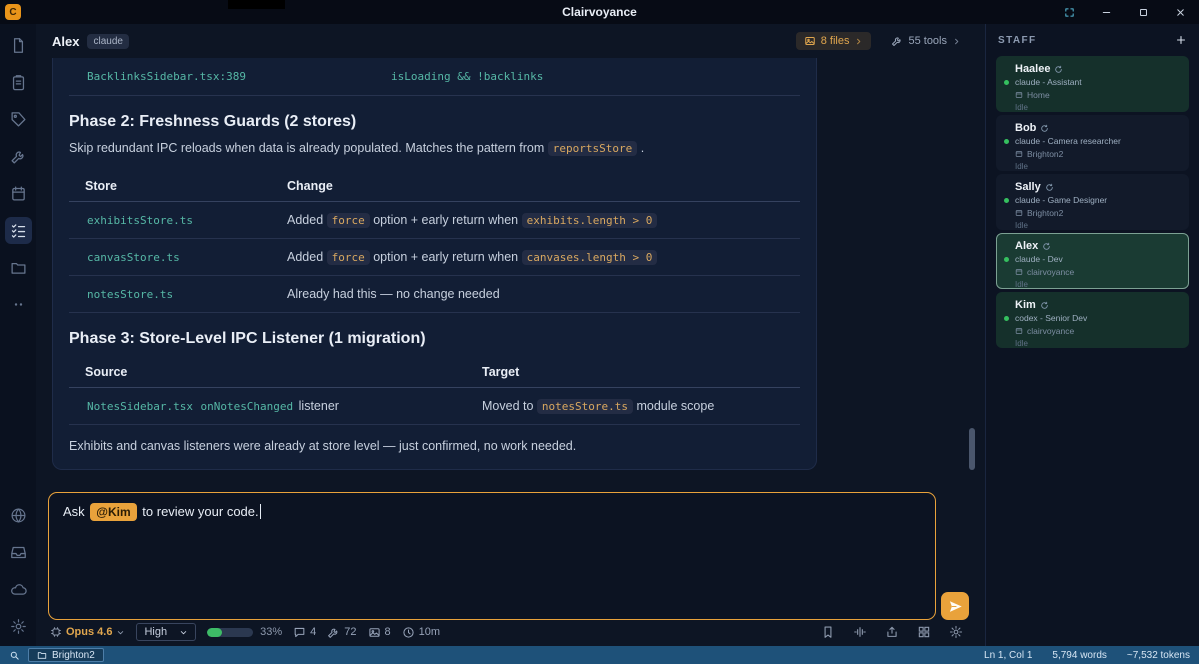 The image size is (1199, 664). Describe the element at coordinates (342, 632) in the screenshot. I see `tool-calls-count: 72` at that location.